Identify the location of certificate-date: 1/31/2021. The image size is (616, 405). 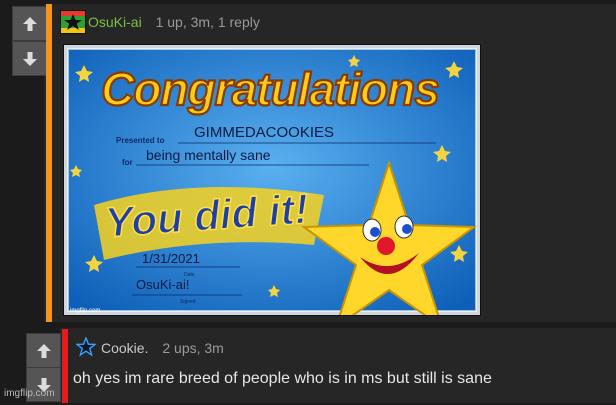
(171, 258).